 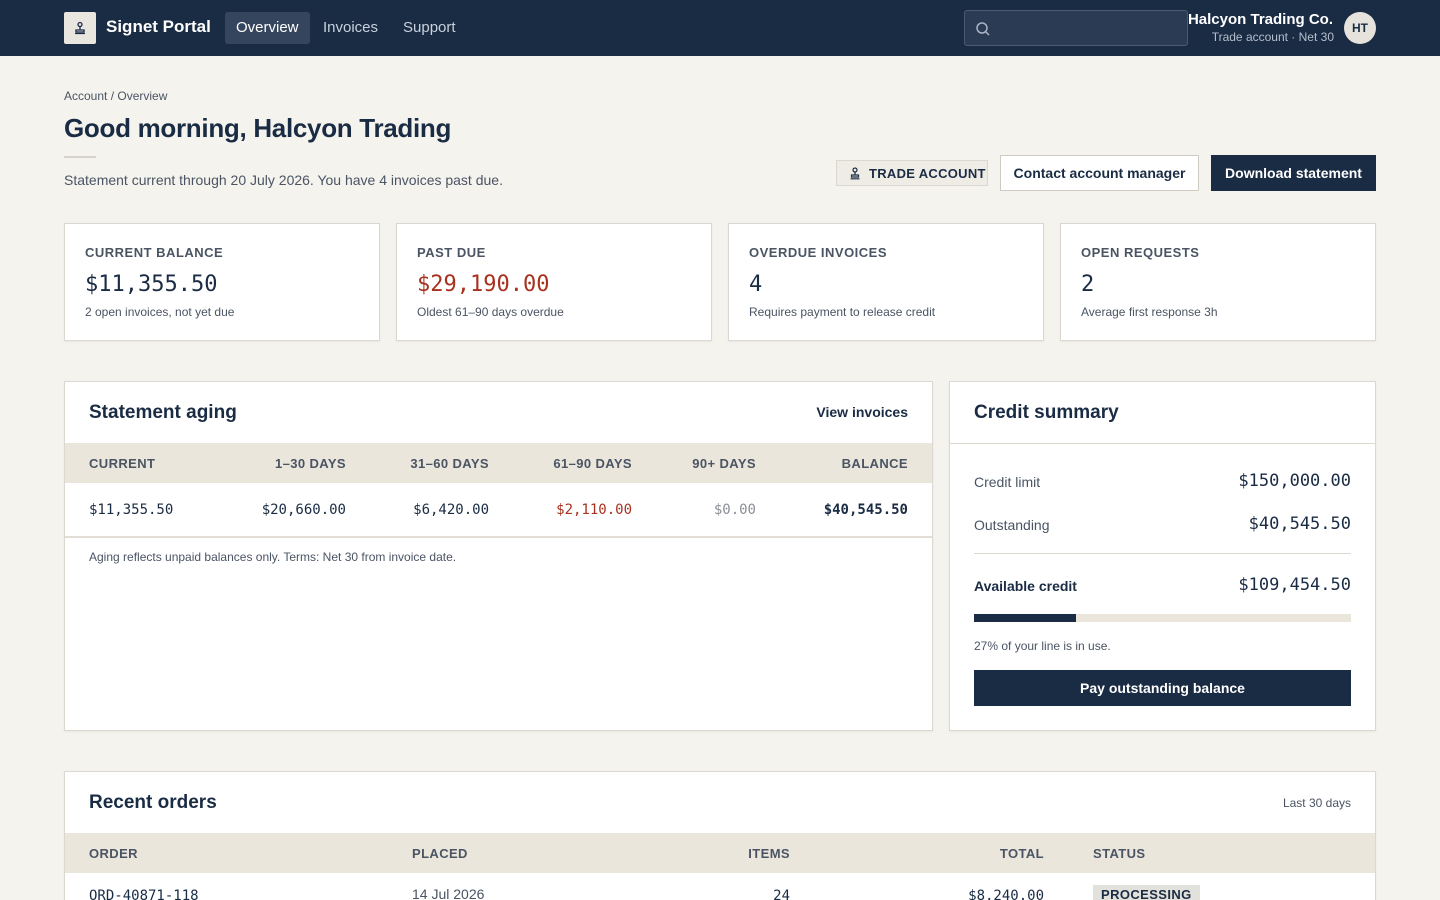 What do you see at coordinates (116, 96) in the screenshot?
I see `breadcrumb: Account / Overview` at bounding box center [116, 96].